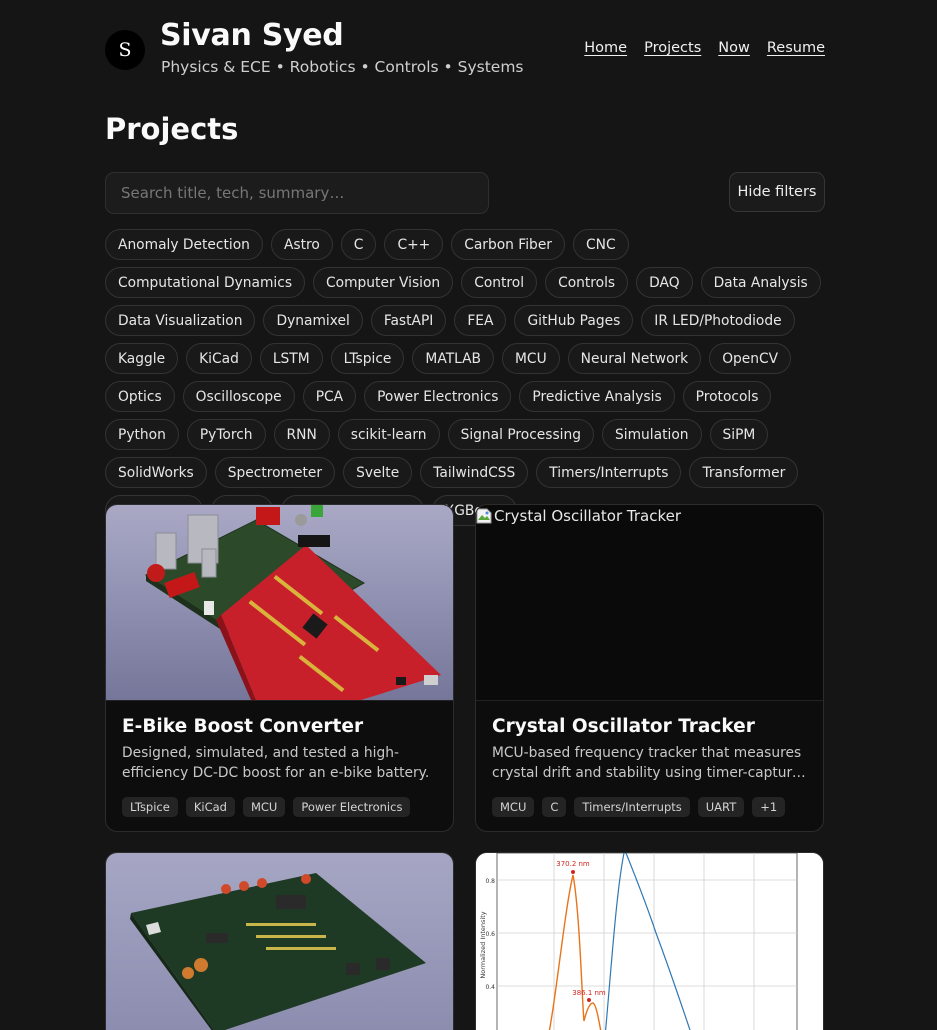  I want to click on filter-chip: Astro, so click(301, 244).